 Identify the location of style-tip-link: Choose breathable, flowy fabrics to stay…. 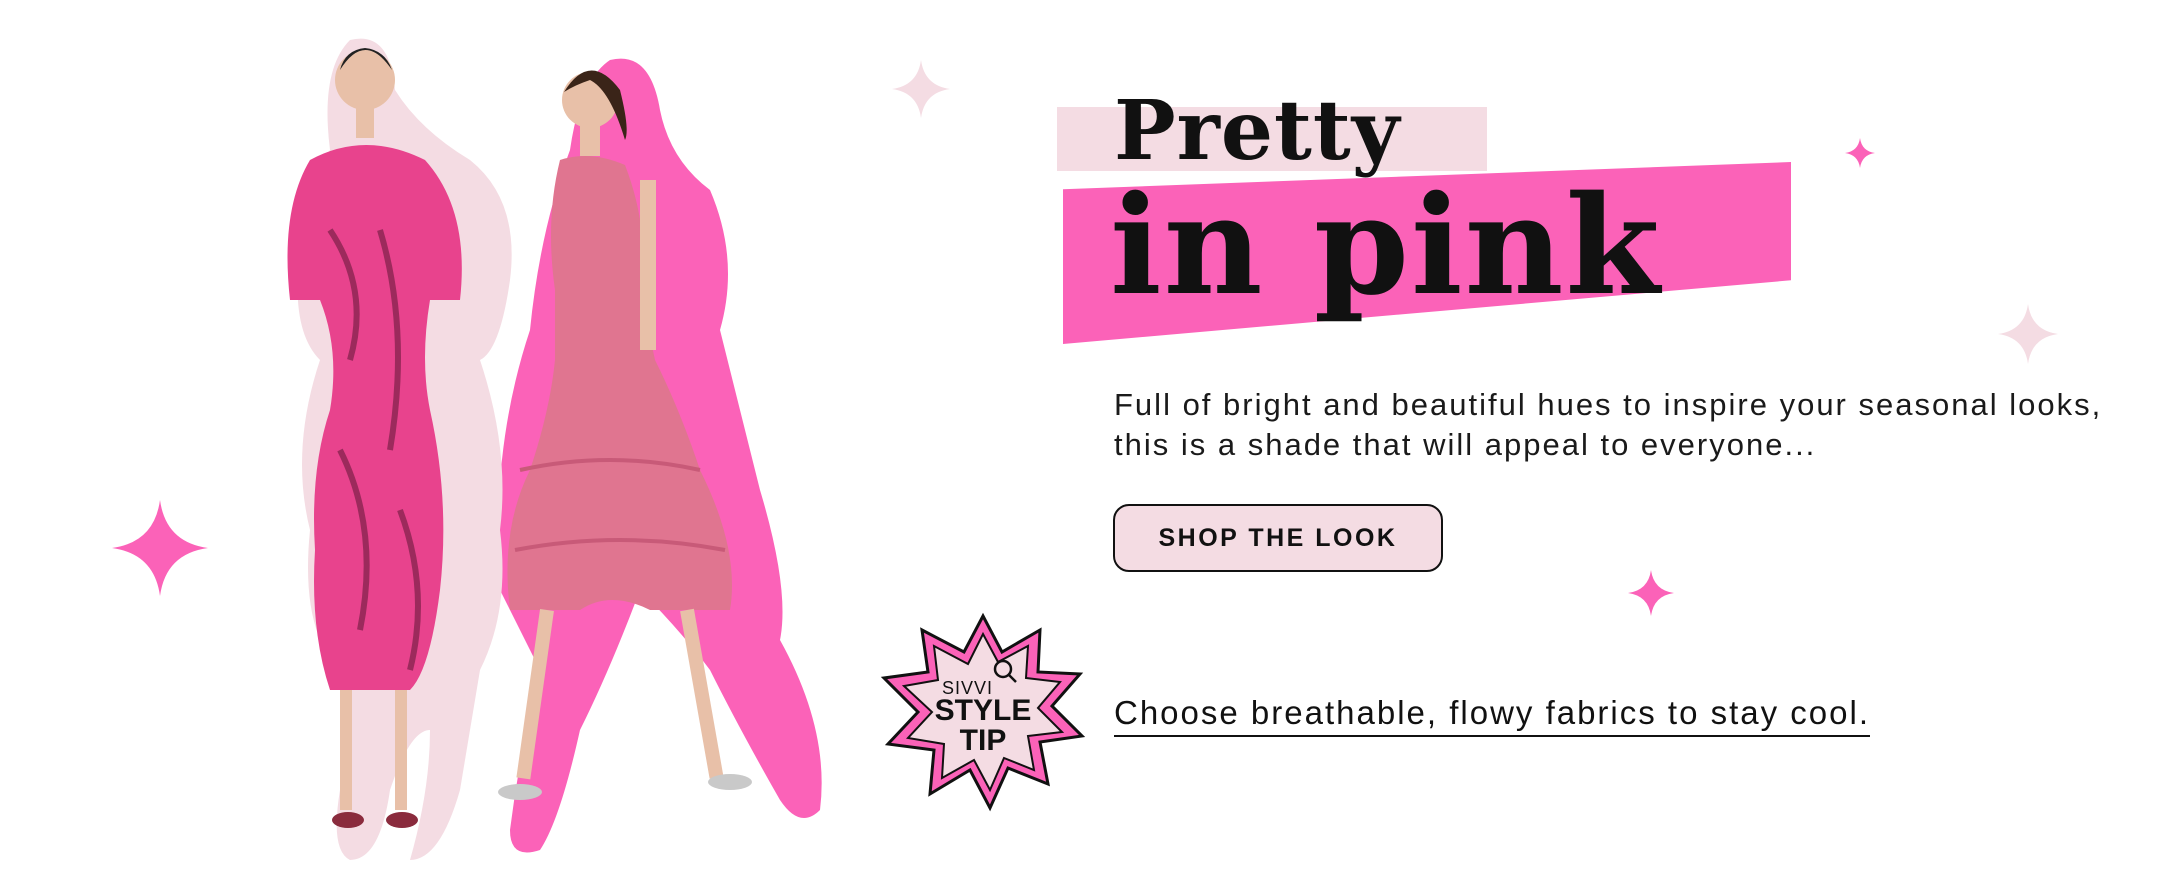
(1492, 716).